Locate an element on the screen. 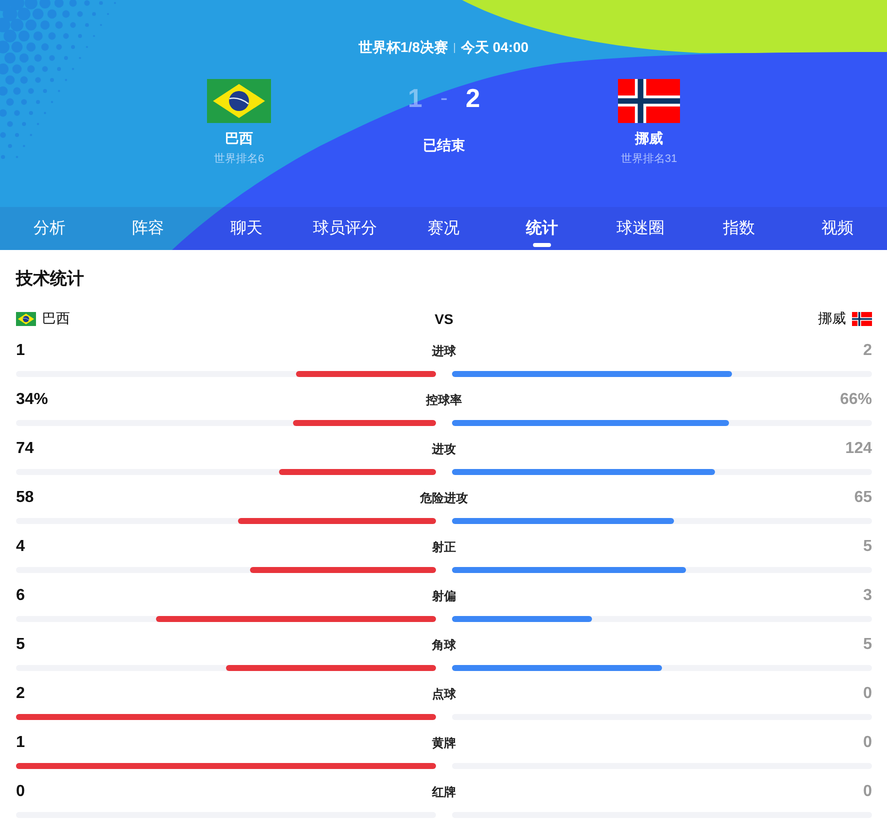  tab: 球迷圈 is located at coordinates (640, 228).